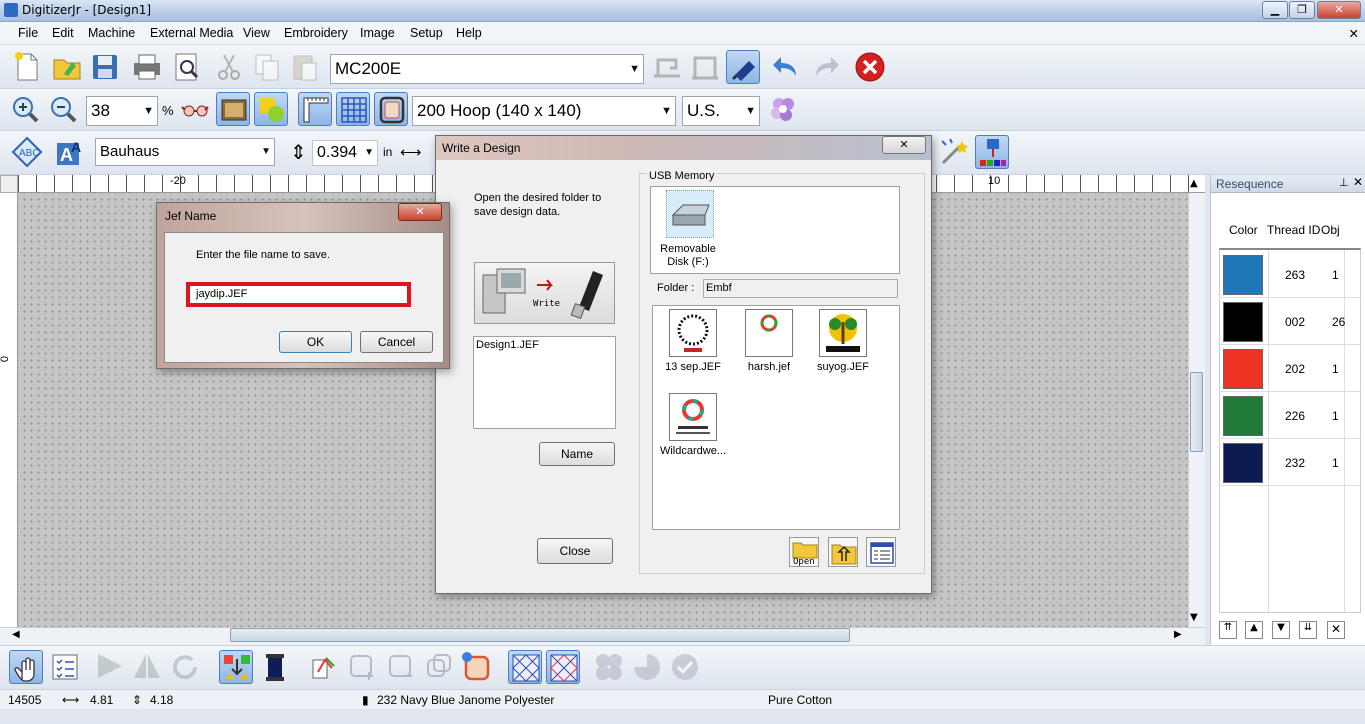  I want to click on close-window-button: ✕, so click(1339, 10).